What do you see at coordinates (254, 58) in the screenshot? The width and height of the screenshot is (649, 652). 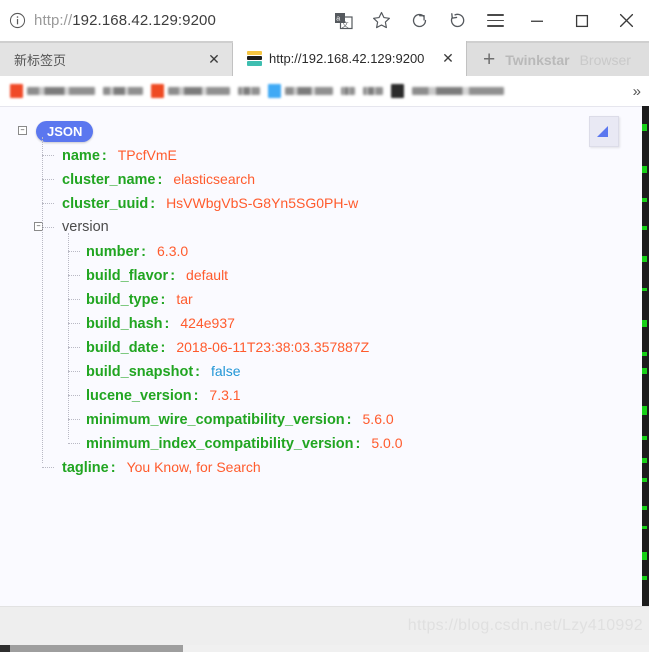 I see `elasticsearch-favicon` at bounding box center [254, 58].